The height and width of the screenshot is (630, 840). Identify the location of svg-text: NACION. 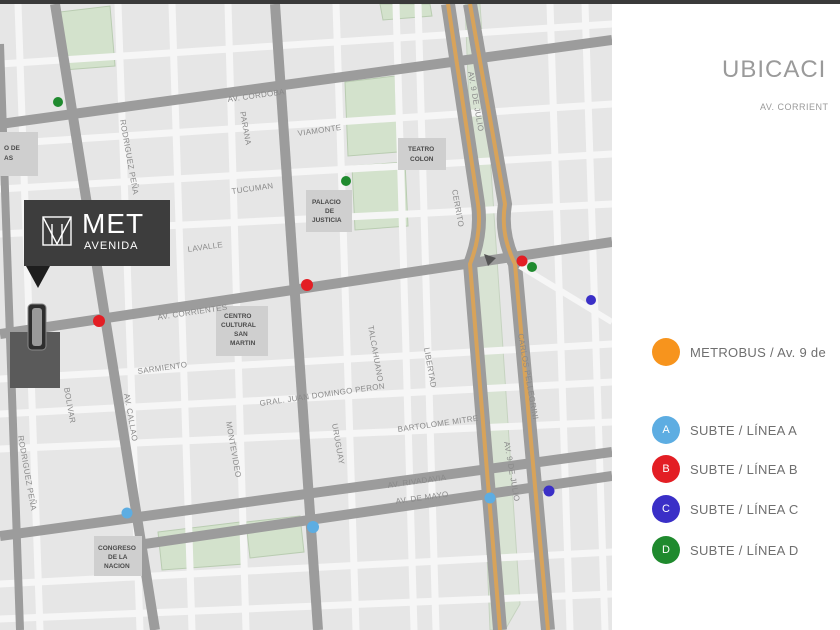
(117, 566).